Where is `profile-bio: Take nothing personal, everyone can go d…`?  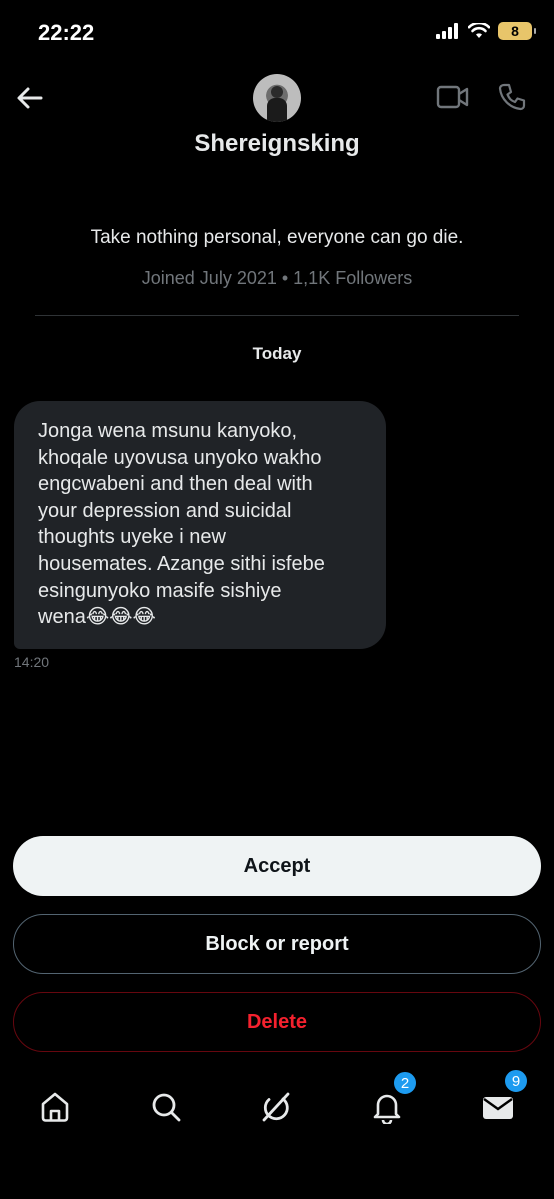 profile-bio: Take nothing personal, everyone can go d… is located at coordinates (277, 237).